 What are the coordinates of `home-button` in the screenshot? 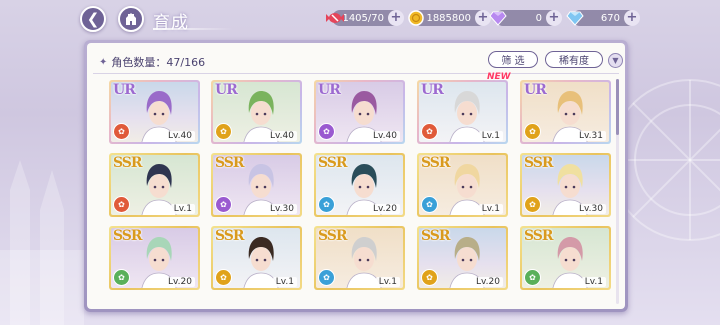 It's located at (131, 19).